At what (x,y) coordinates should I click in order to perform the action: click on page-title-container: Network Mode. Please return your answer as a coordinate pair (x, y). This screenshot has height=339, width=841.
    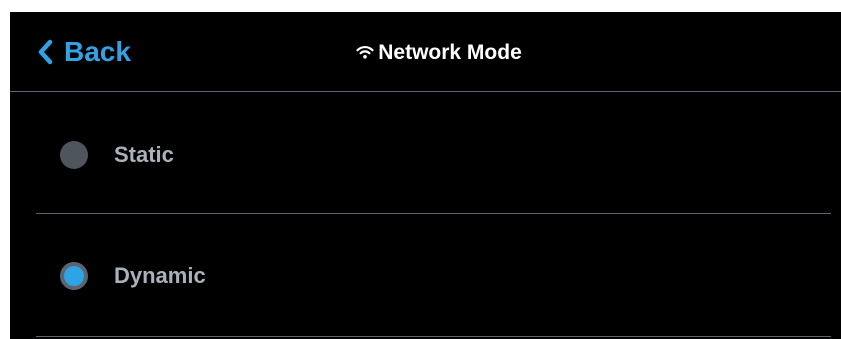
    Looking at the image, I should click on (425, 52).